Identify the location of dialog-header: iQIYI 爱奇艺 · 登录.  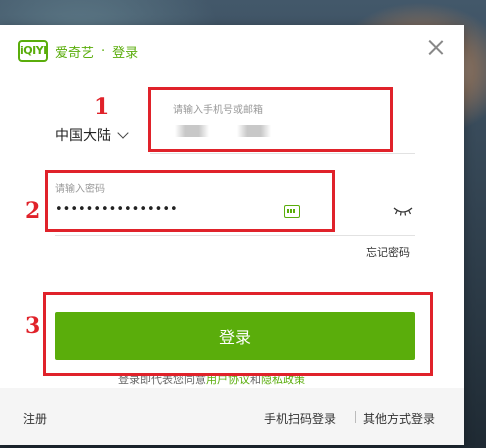
(78, 51).